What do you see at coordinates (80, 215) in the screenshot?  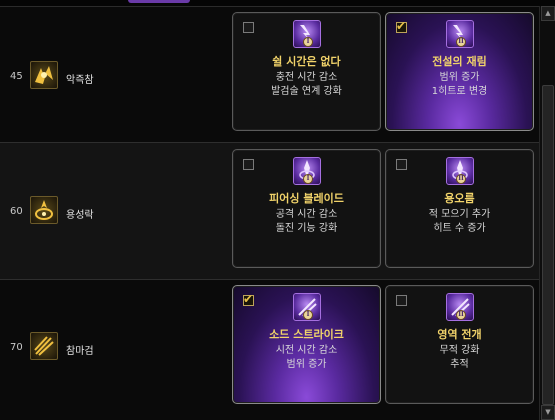 I see `skill-name: 용성락` at bounding box center [80, 215].